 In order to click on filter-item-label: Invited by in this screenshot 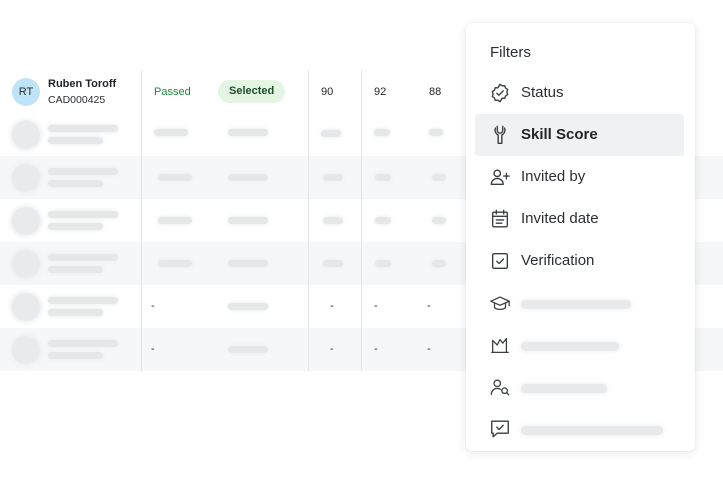, I will do `click(553, 176)`.